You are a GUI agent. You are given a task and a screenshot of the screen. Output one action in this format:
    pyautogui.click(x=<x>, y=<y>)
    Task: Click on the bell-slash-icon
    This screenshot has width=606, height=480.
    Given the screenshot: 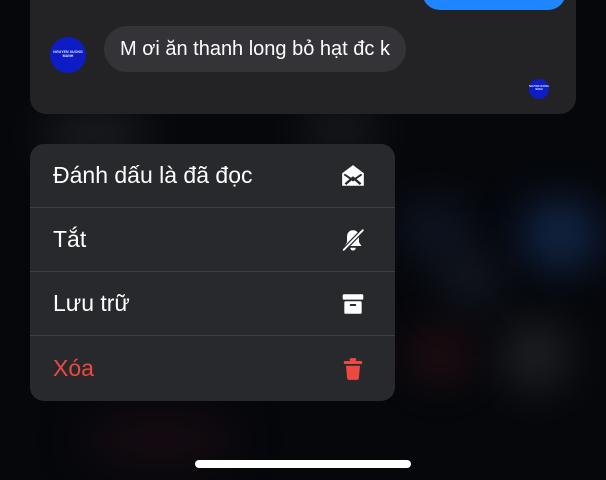 What is the action you would take?
    pyautogui.click(x=353, y=239)
    